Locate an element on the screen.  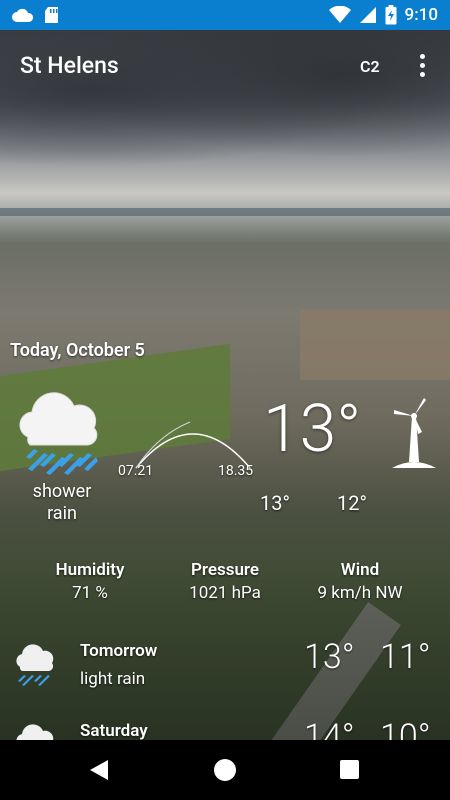
today-low-temp: 12° is located at coordinates (352, 503).